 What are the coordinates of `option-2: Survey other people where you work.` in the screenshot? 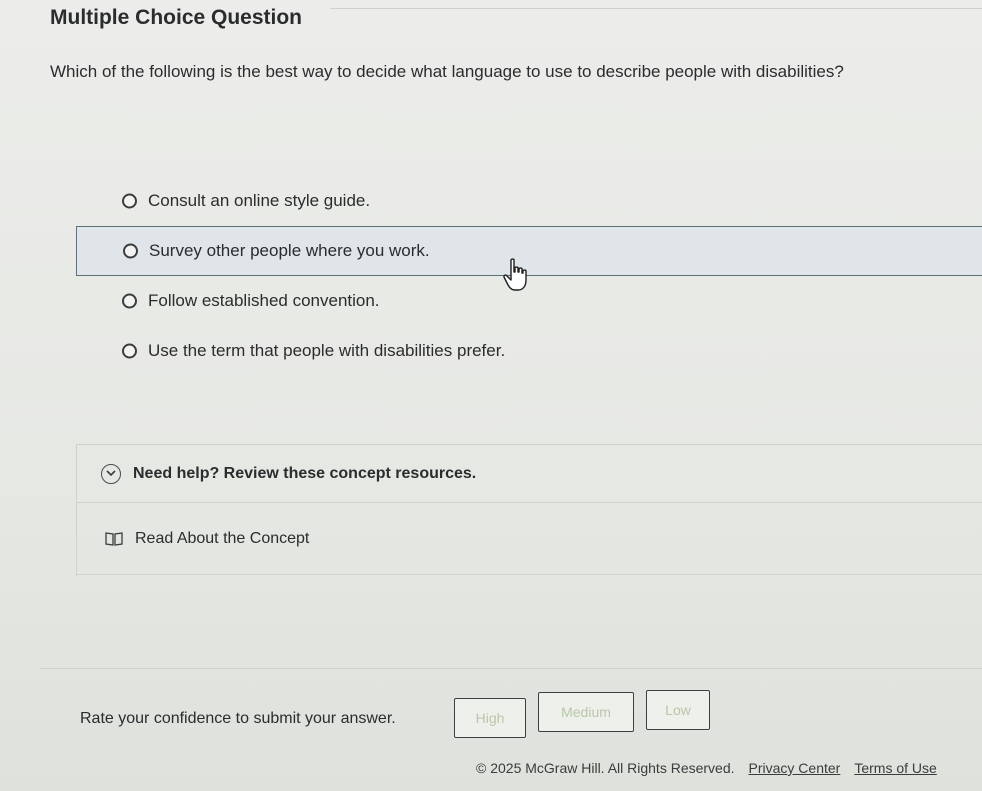 It's located at (529, 251).